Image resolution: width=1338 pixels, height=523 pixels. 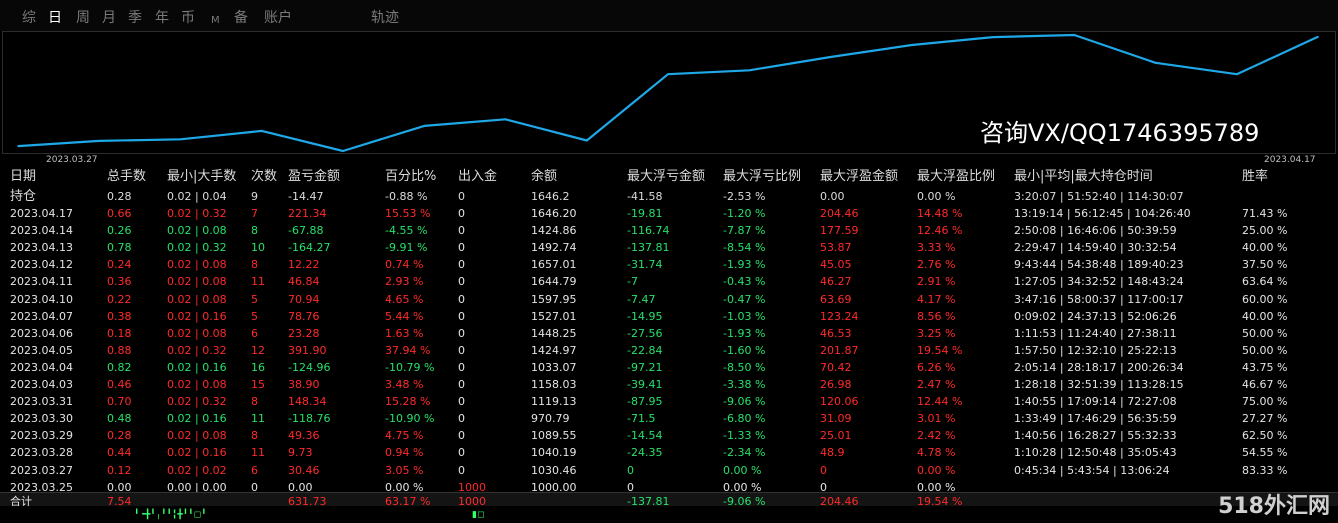 I want to click on cell-hold-time: 1:40:56 | 16:28:27 | 55:32:33, so click(x=1095, y=436).